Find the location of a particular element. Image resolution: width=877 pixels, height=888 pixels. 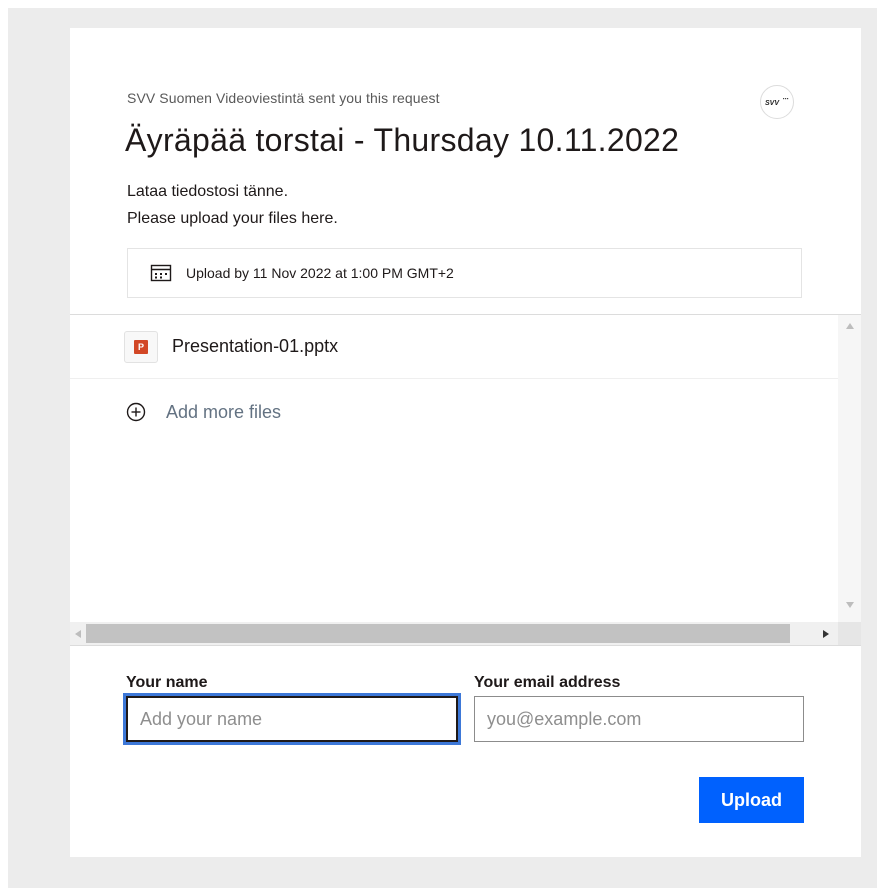

add-more-files-label: Add more files is located at coordinates (224, 411).